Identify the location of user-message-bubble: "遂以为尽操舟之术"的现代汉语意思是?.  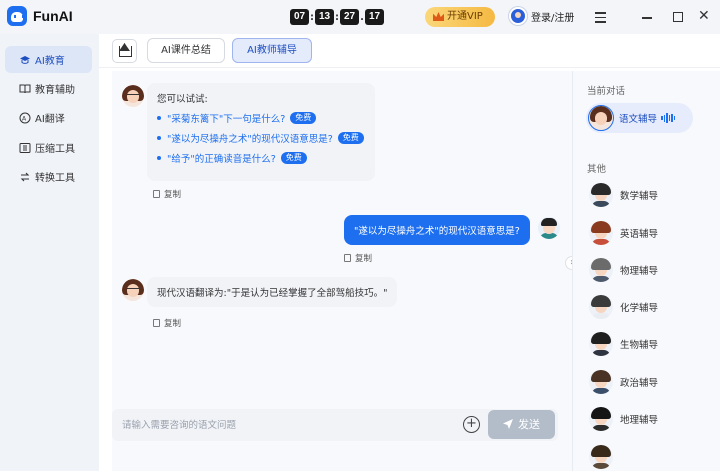
(437, 230).